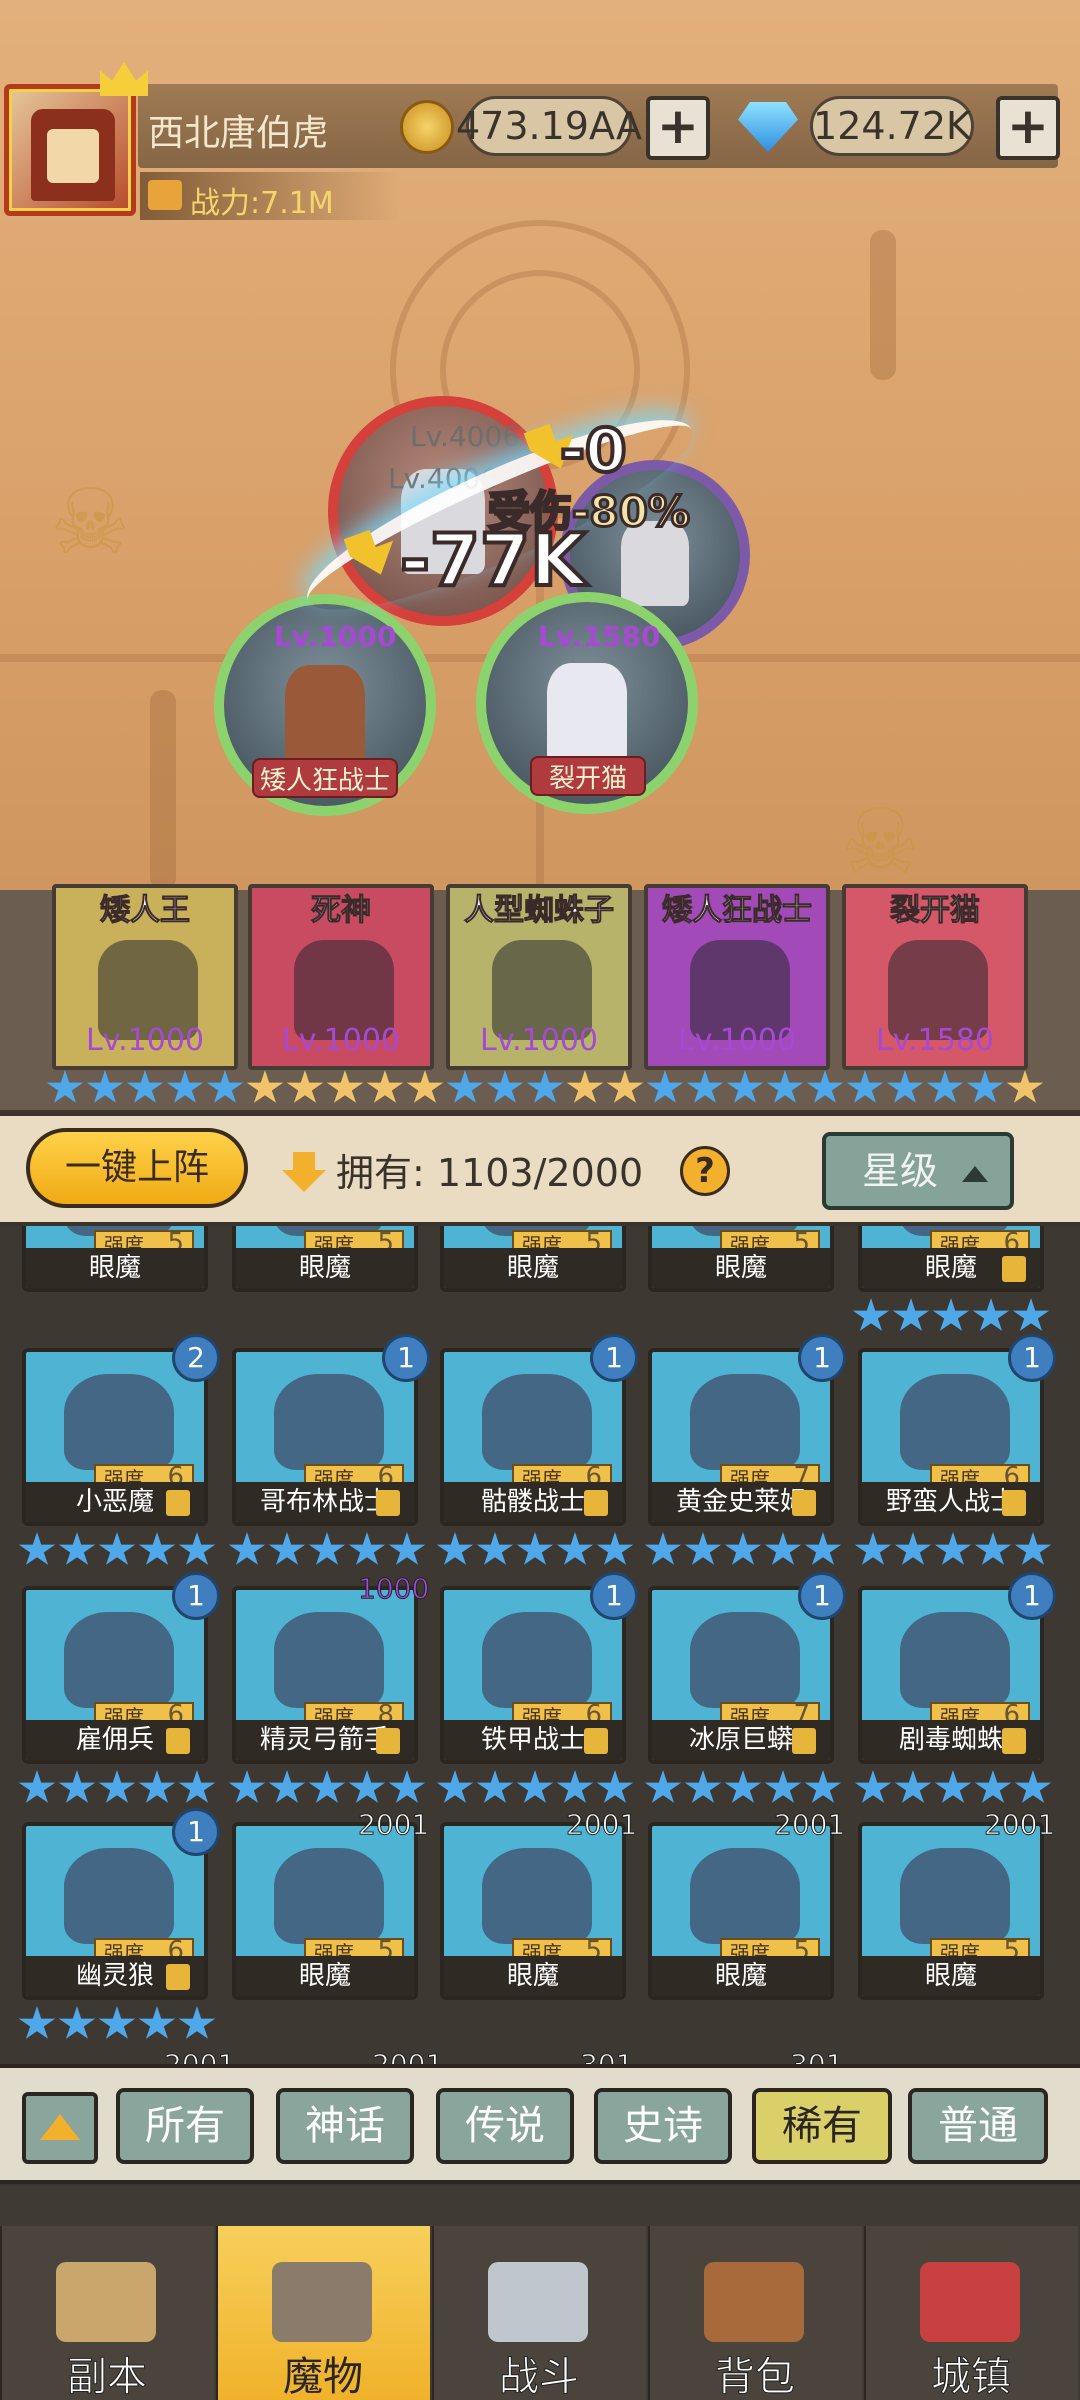 Image resolution: width=1080 pixels, height=2400 pixels. What do you see at coordinates (918, 1171) in the screenshot?
I see `sort-star-button: 星级` at bounding box center [918, 1171].